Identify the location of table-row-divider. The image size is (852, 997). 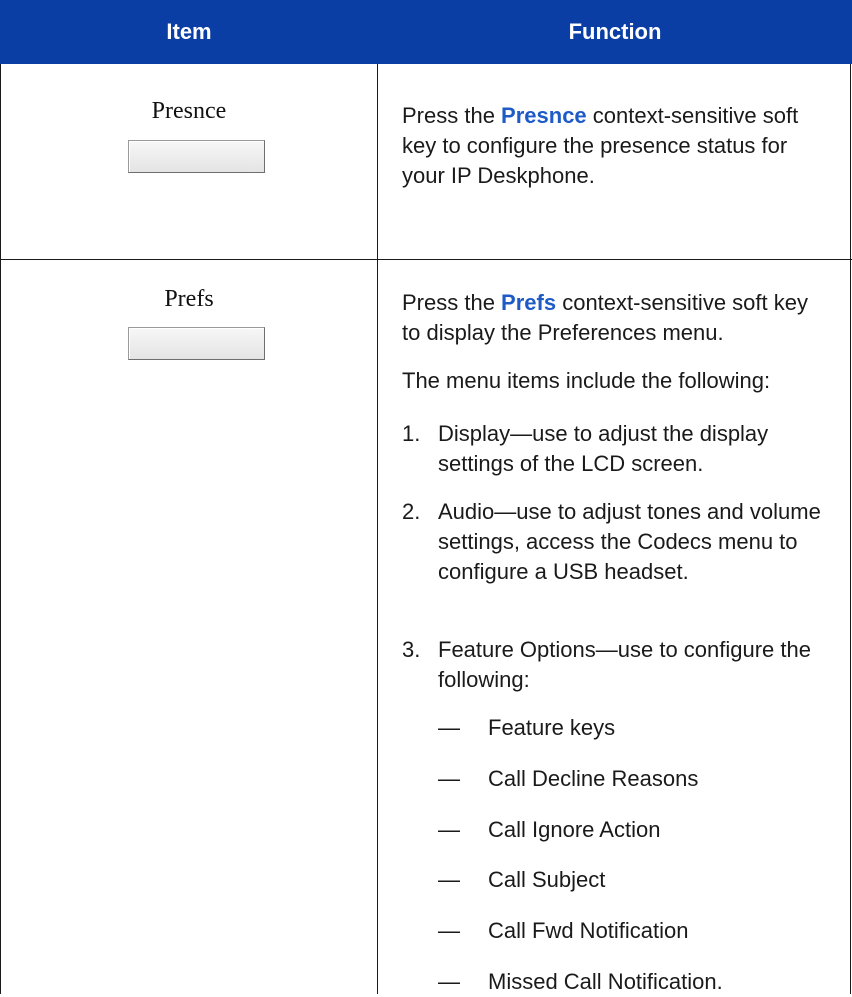
(426, 259).